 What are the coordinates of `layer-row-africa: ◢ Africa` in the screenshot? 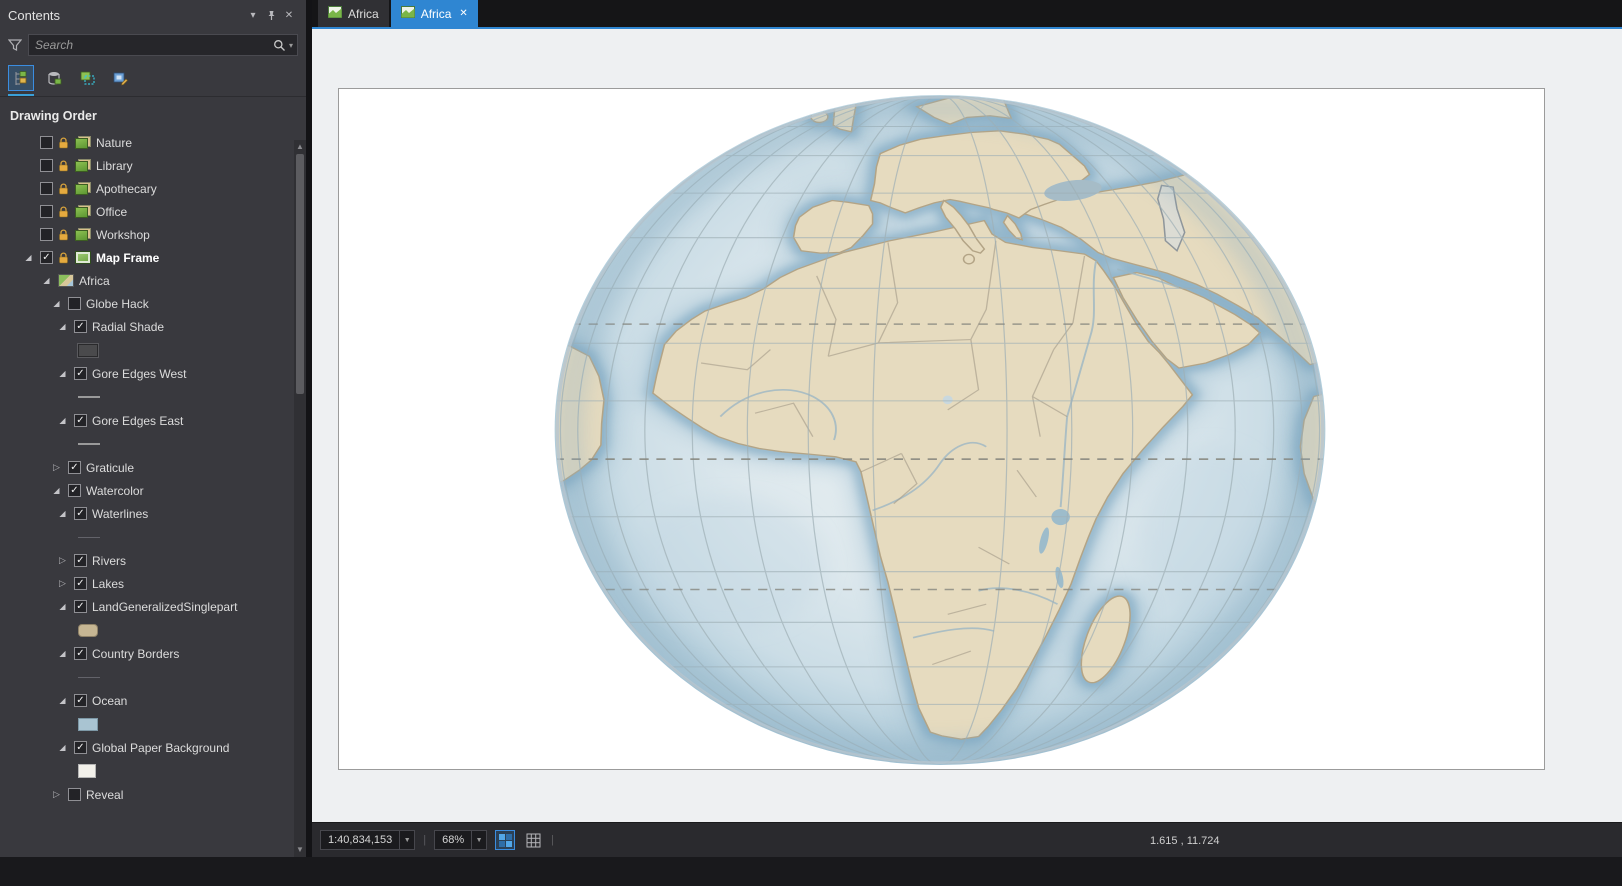 It's located at (146, 280).